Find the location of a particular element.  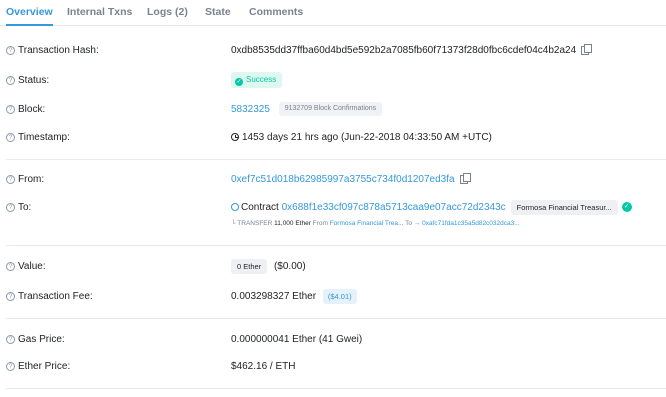

gas-price-label: ? Gas Price: is located at coordinates (35, 340).